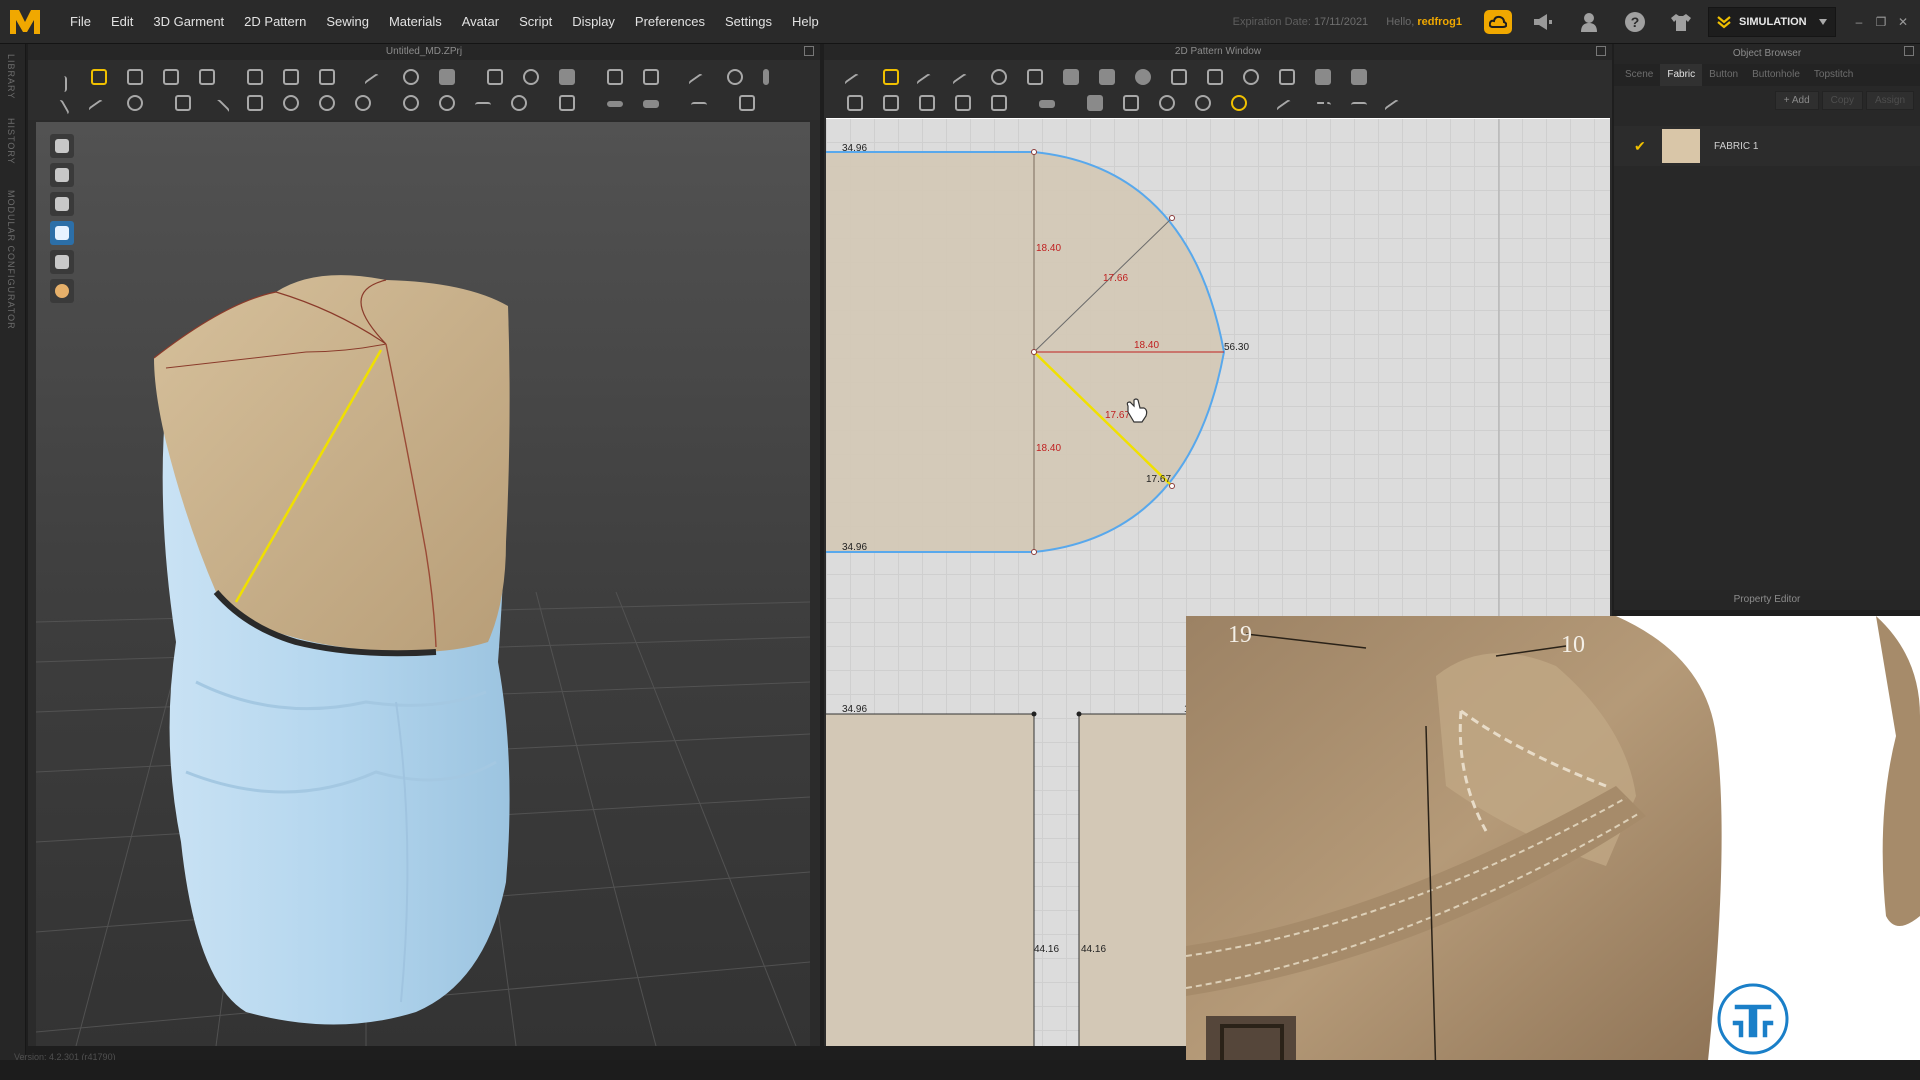  I want to click on flat-tool, so click(651, 103).